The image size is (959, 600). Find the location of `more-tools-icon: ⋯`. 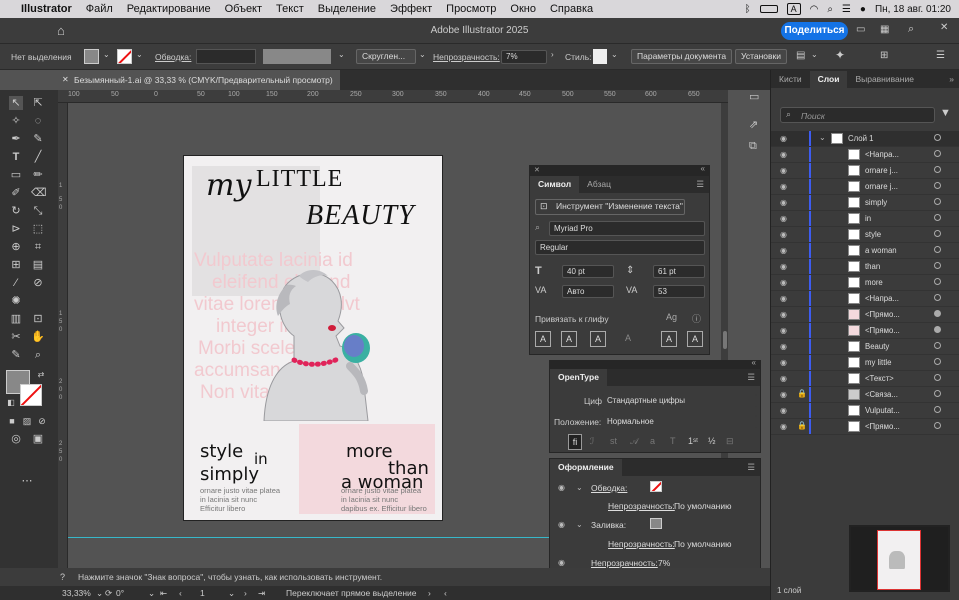

more-tools-icon: ⋯ is located at coordinates (27, 481).